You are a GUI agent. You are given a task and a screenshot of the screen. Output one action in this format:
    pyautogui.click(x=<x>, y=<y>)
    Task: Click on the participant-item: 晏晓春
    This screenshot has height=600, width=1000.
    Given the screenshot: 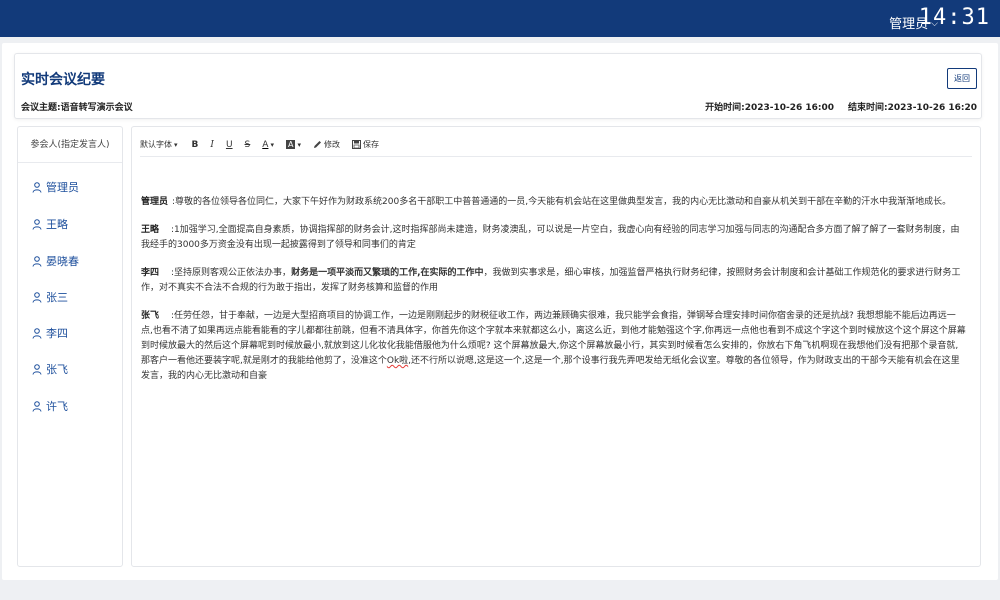 What is the action you would take?
    pyautogui.click(x=55, y=261)
    